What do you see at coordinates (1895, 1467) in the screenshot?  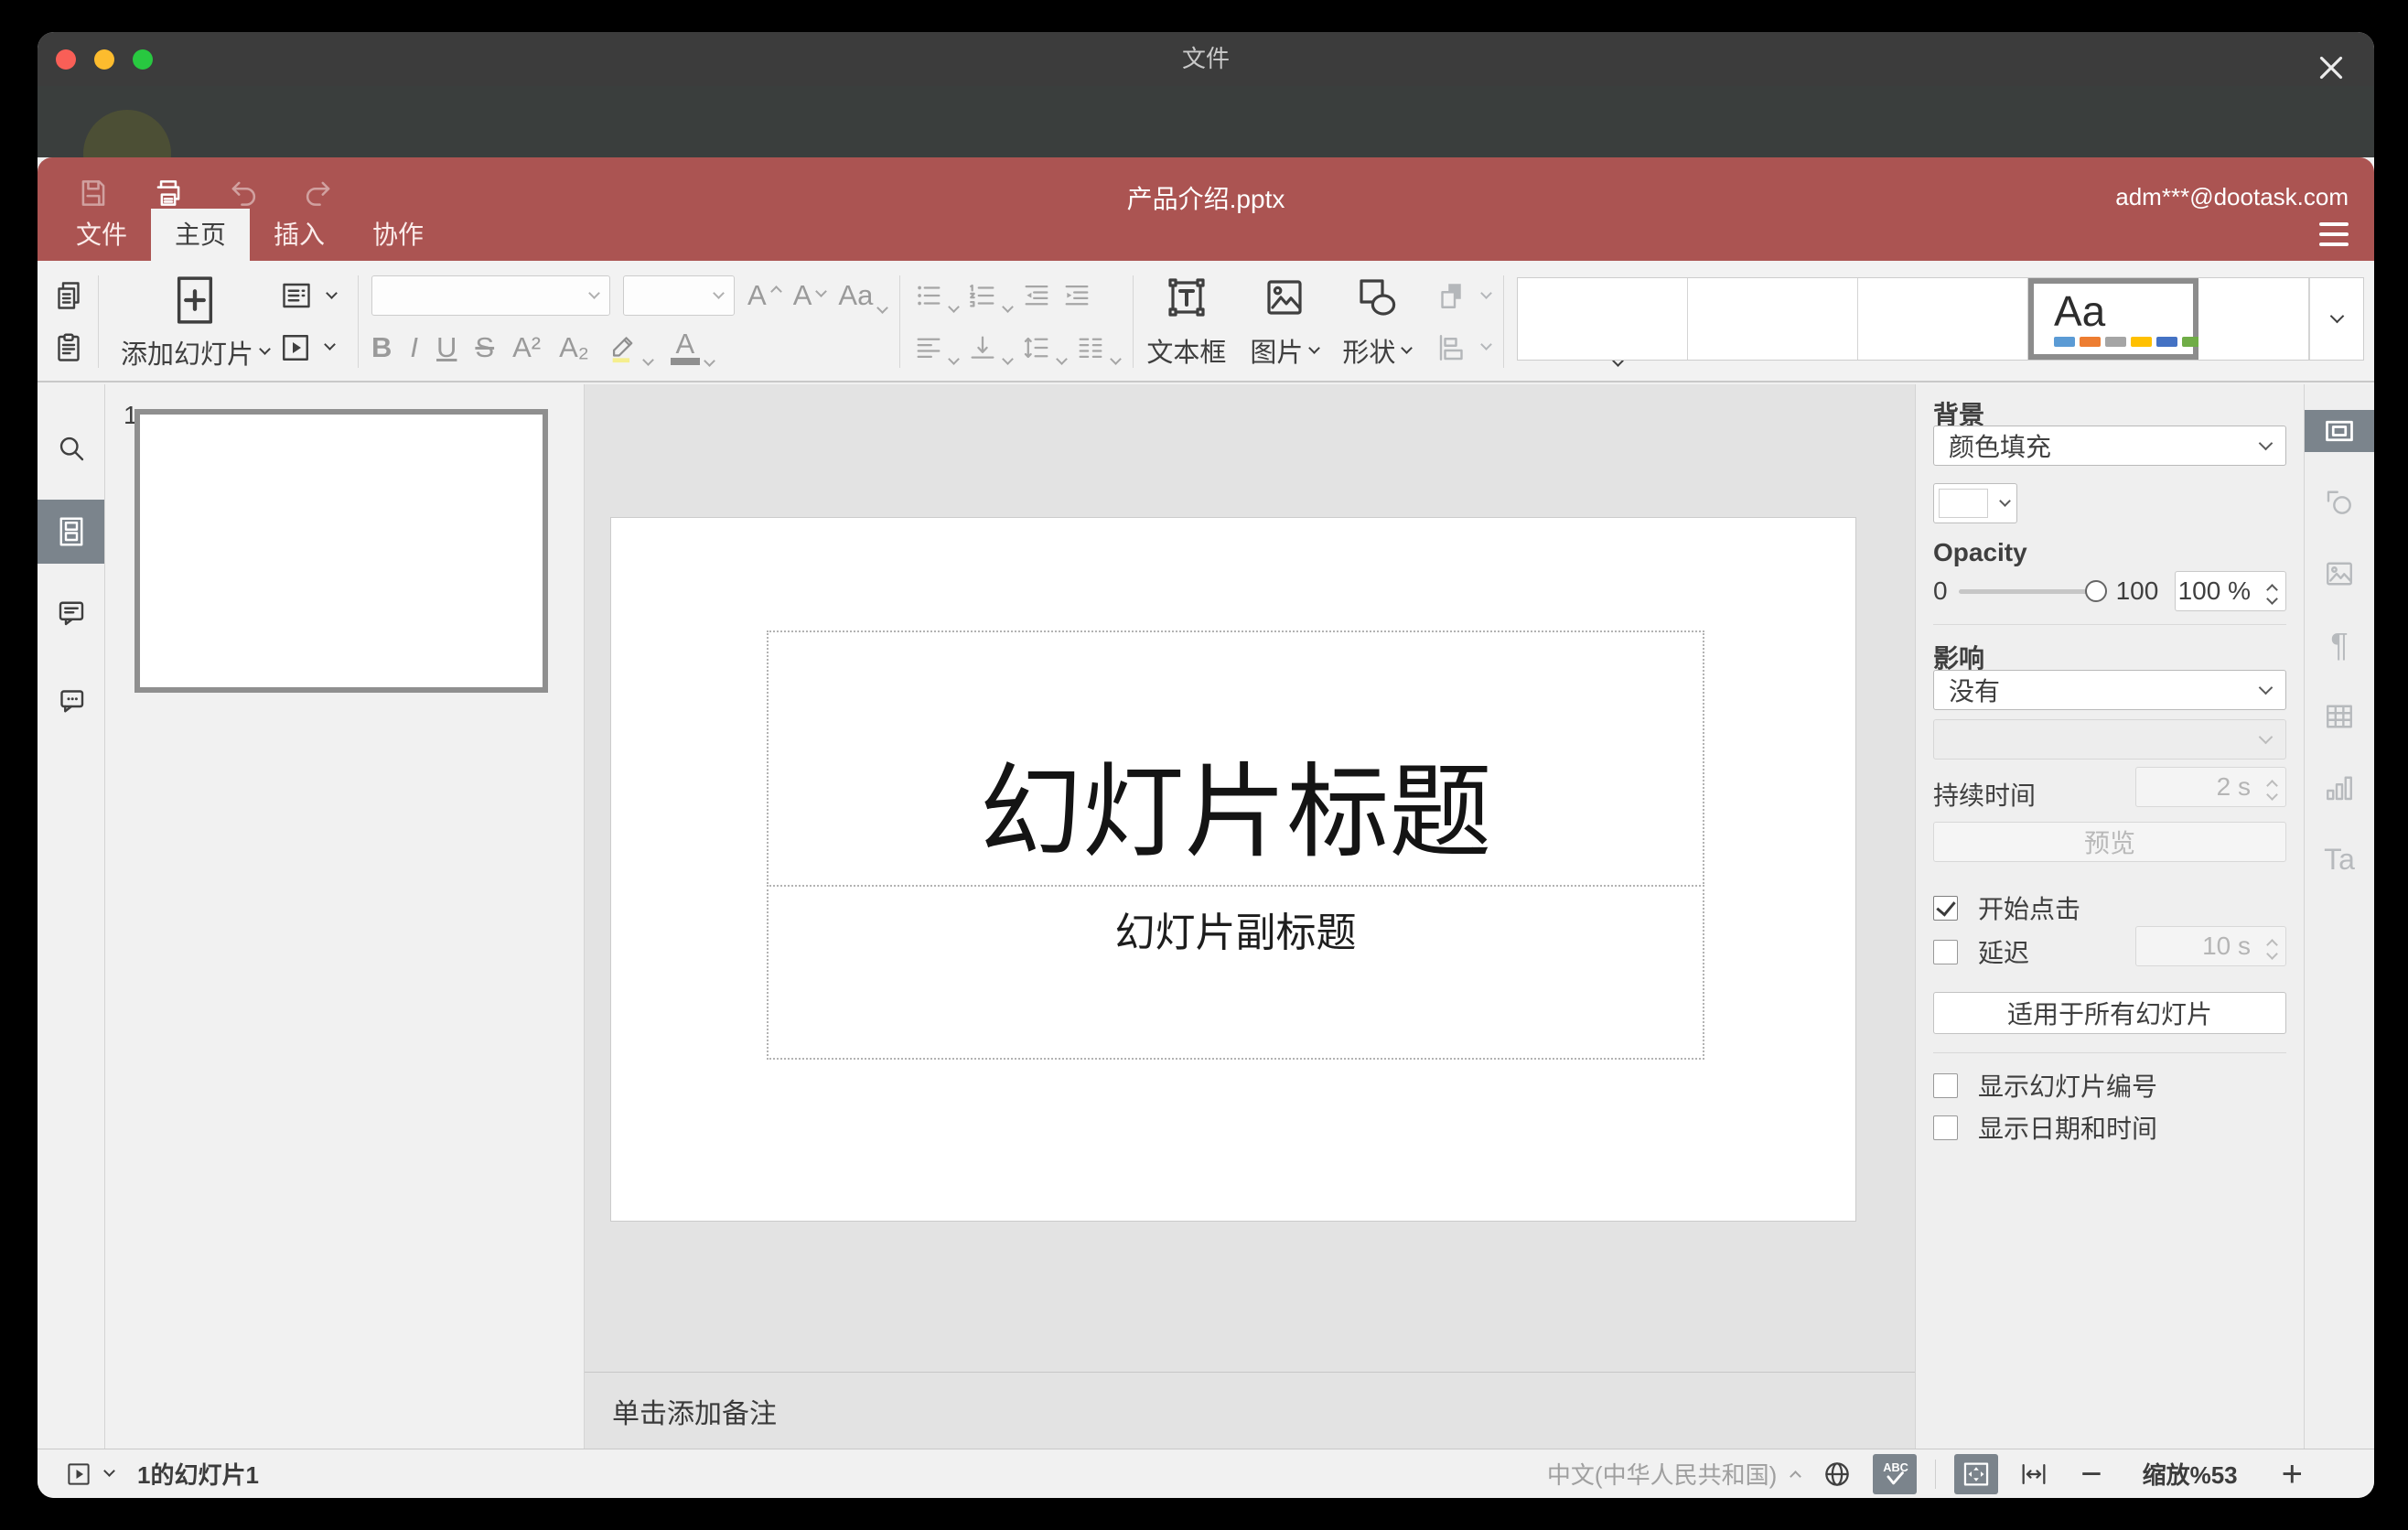 I see `svg-text: ABC` at bounding box center [1895, 1467].